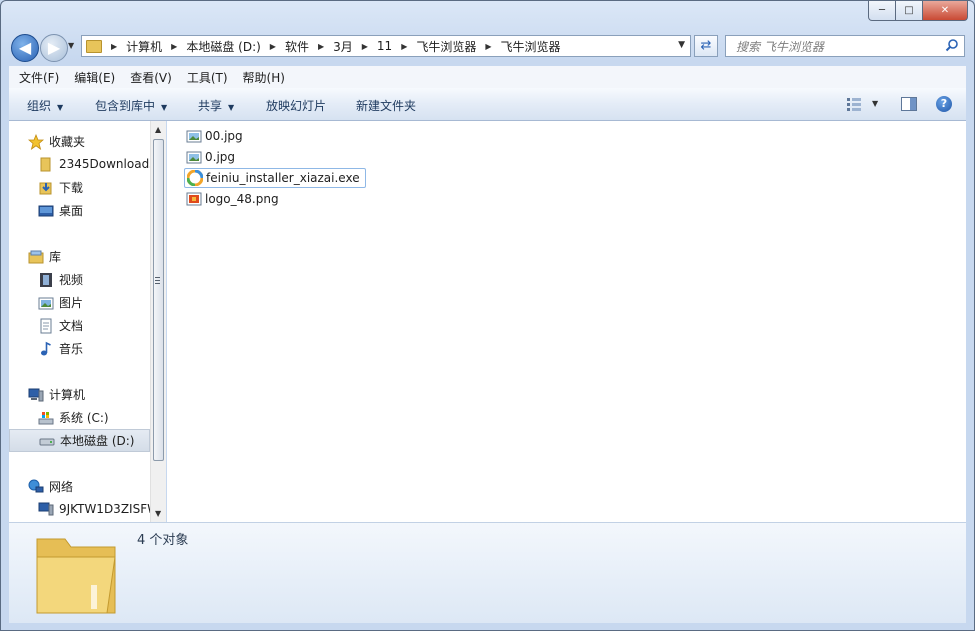  What do you see at coordinates (125, 106) in the screenshot?
I see `include-in-library-label: 包含到库中` at bounding box center [125, 106].